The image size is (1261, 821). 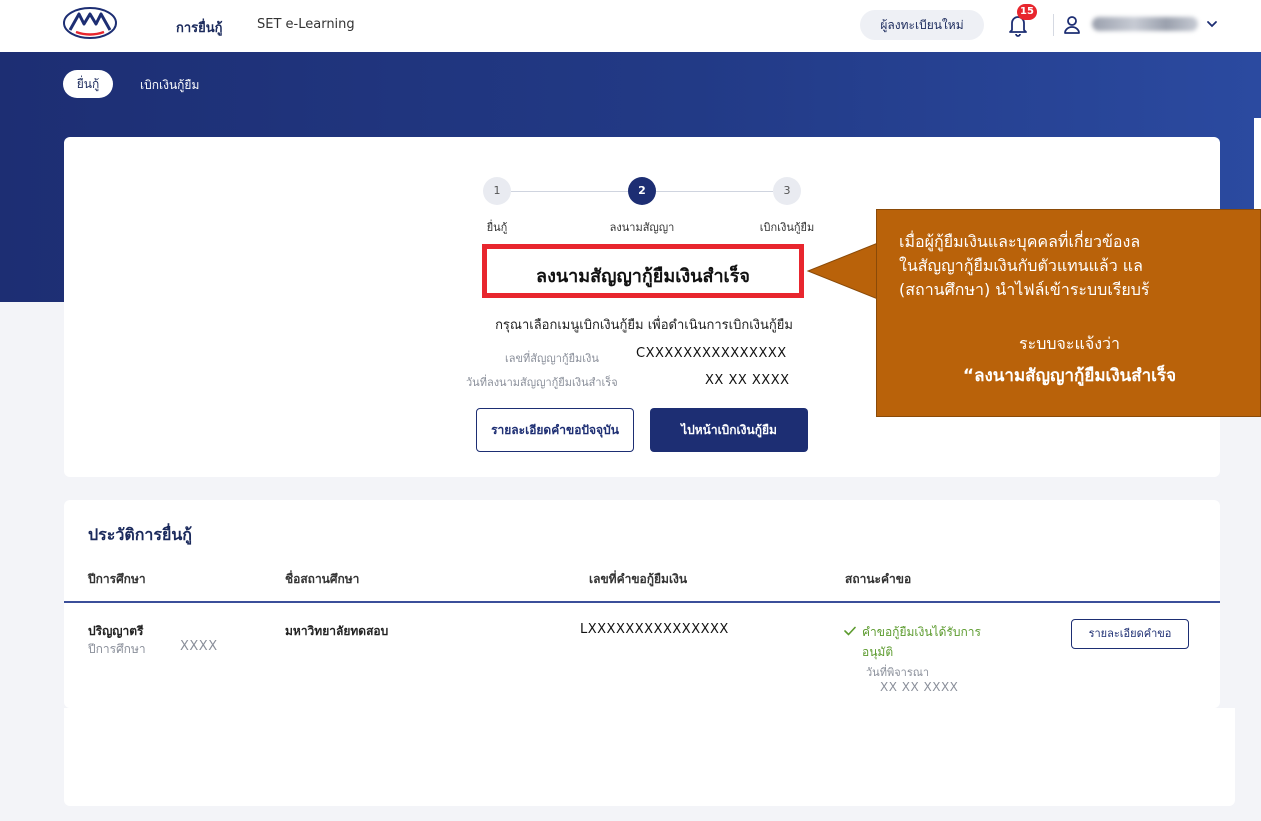 I want to click on contract-number-value: CXXXXXXXXXXXXXXX, so click(x=711, y=353).